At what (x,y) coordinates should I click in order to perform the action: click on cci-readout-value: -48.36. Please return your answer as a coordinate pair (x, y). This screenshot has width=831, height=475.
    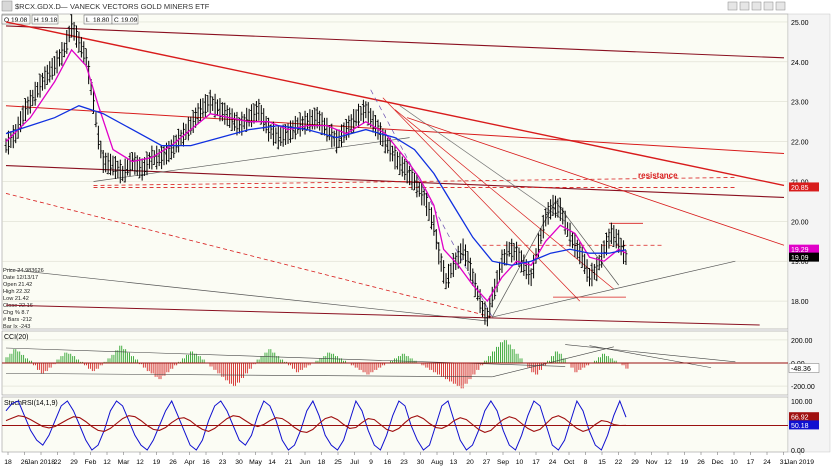
    Looking at the image, I should click on (801, 369).